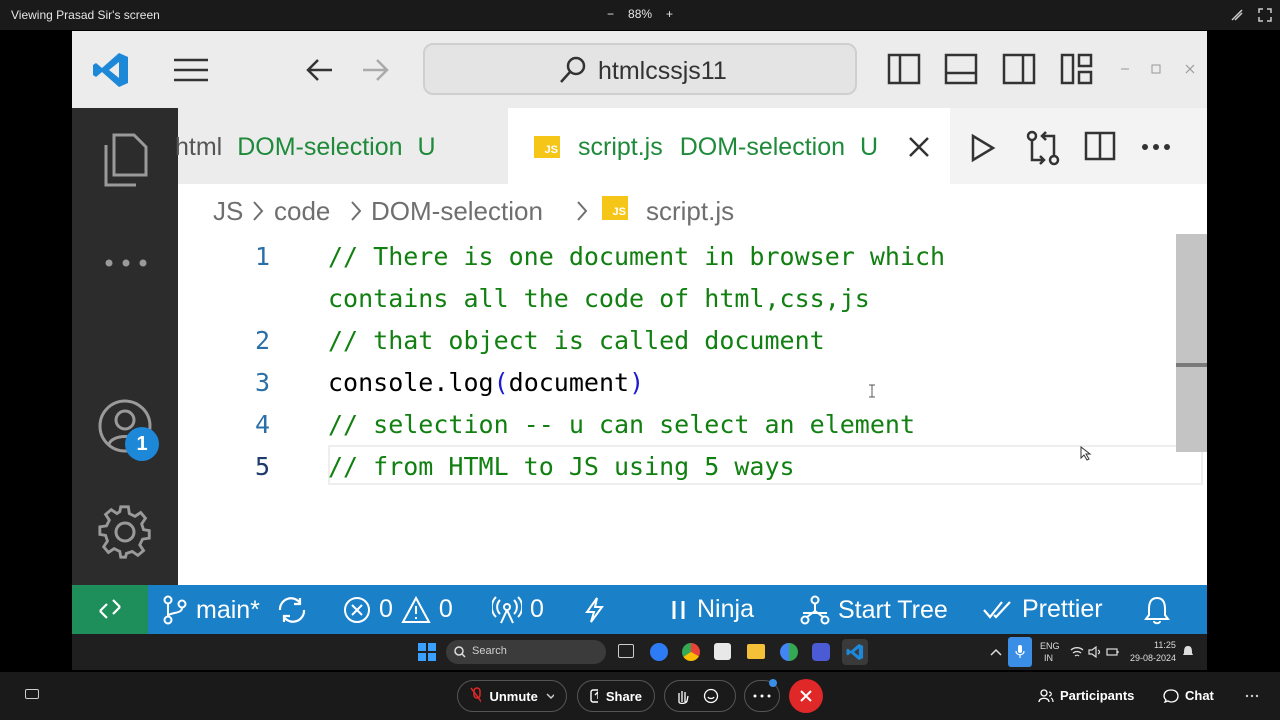 The image size is (1280, 720). Describe the element at coordinates (427, 652) in the screenshot. I see `windows-start-icon` at that location.